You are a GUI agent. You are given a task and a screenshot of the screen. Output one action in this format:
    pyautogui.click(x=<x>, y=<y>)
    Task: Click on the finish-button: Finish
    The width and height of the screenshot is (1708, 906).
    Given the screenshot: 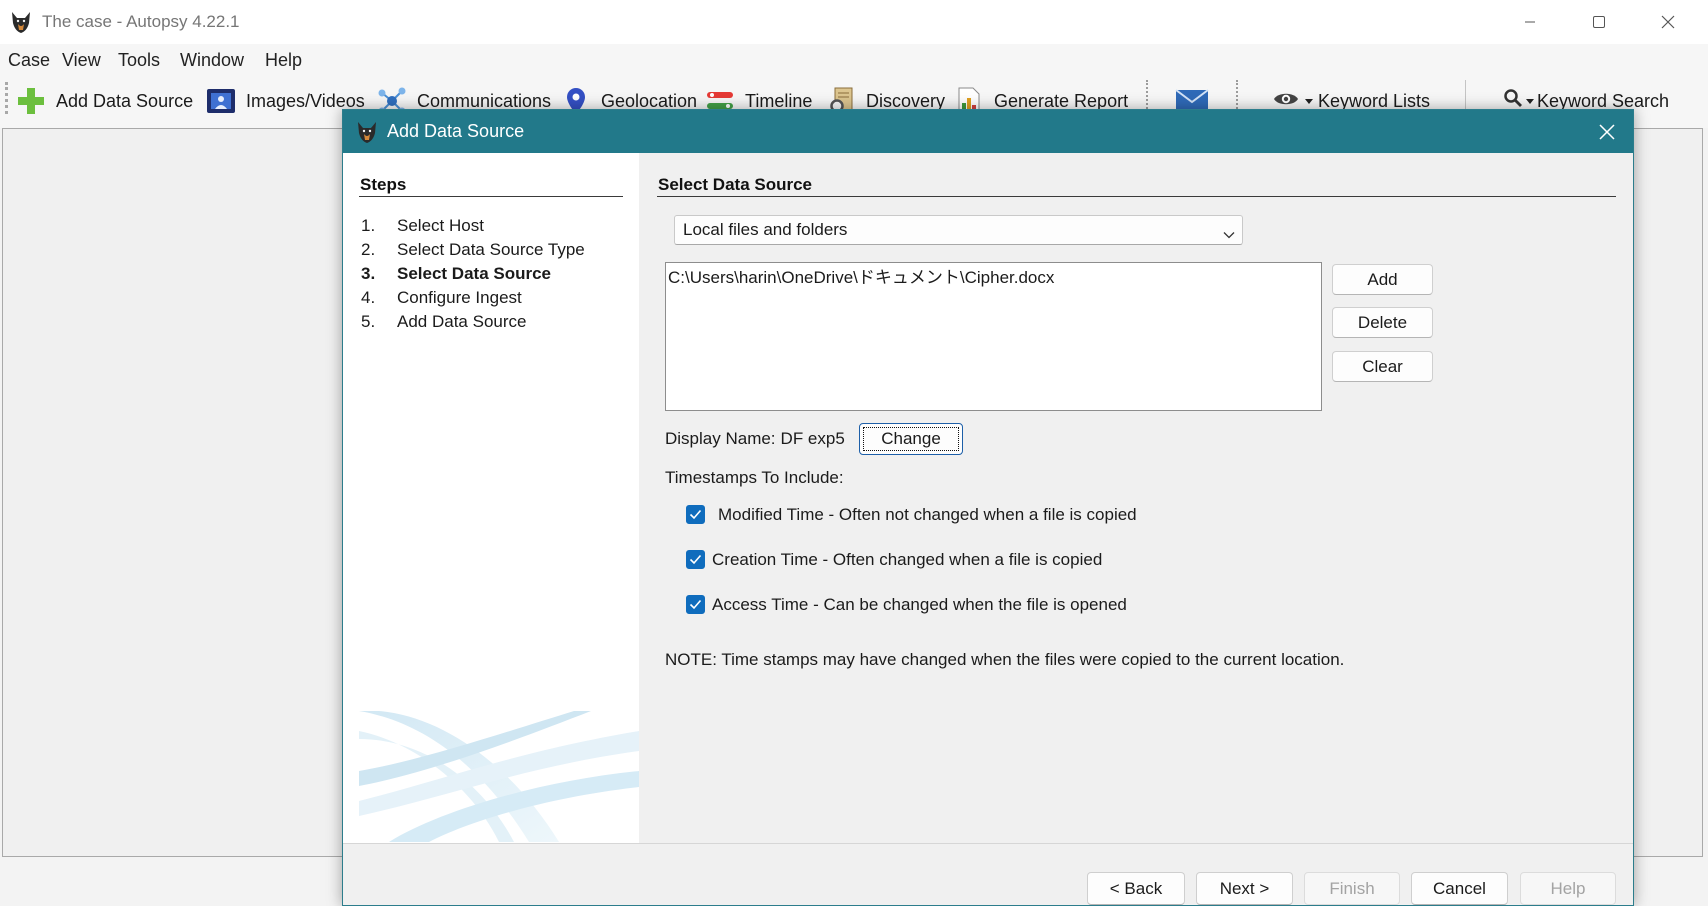 What is the action you would take?
    pyautogui.click(x=1352, y=888)
    